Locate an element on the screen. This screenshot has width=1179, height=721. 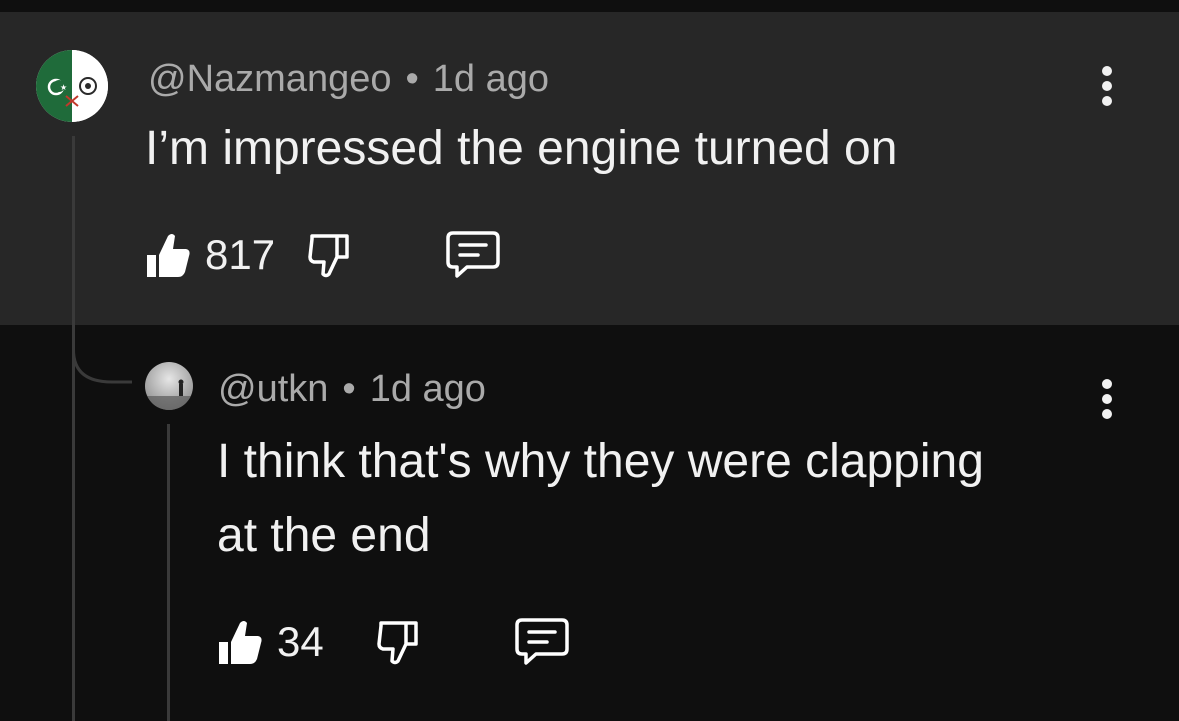
author-name: @Nazmangeo is located at coordinates (269, 79).